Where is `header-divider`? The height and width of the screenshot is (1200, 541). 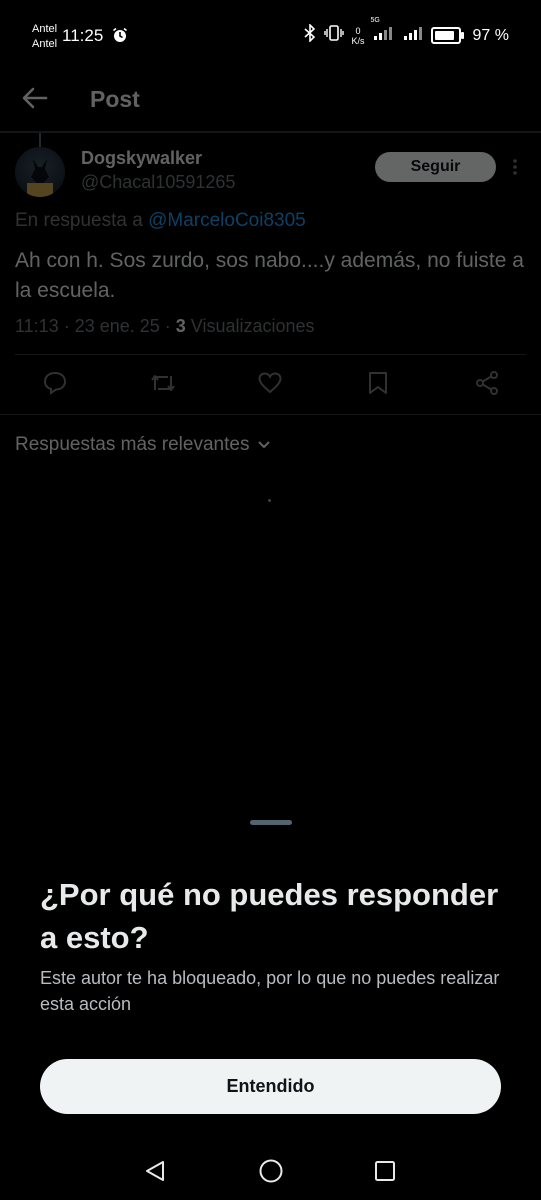
header-divider is located at coordinates (270, 132).